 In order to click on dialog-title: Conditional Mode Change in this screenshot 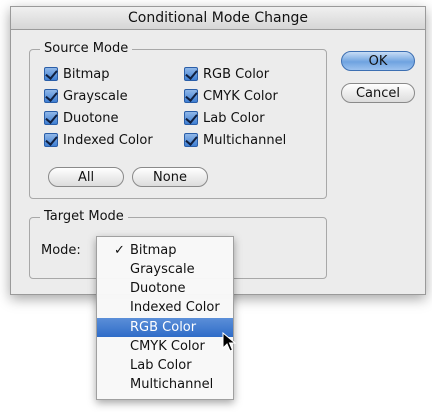, I will do `click(218, 18)`.